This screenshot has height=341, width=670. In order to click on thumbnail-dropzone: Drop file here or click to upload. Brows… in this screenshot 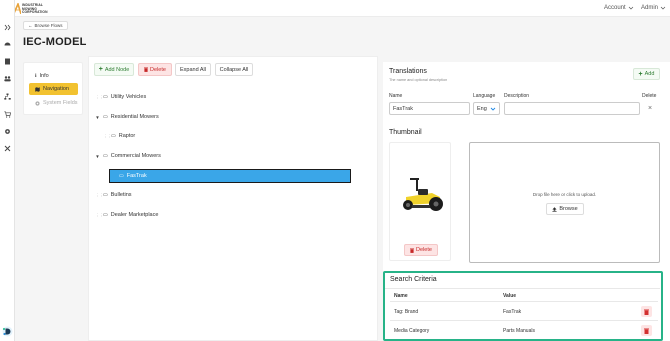, I will do `click(564, 202)`.